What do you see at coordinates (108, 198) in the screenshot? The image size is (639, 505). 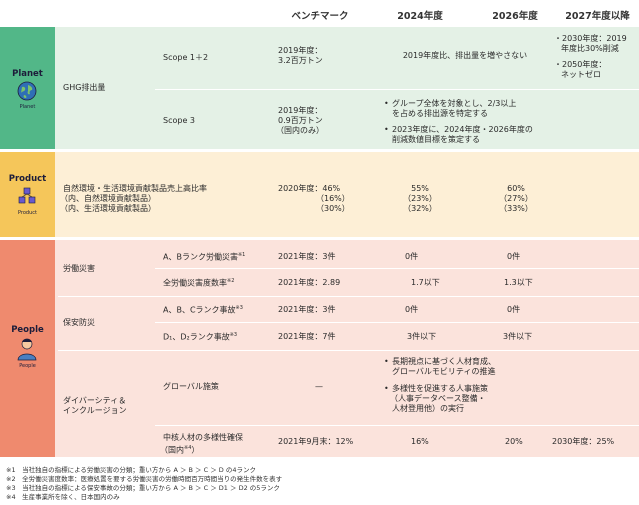 I see `product-metric-line2: （内、自然環境貢献製品）` at bounding box center [108, 198].